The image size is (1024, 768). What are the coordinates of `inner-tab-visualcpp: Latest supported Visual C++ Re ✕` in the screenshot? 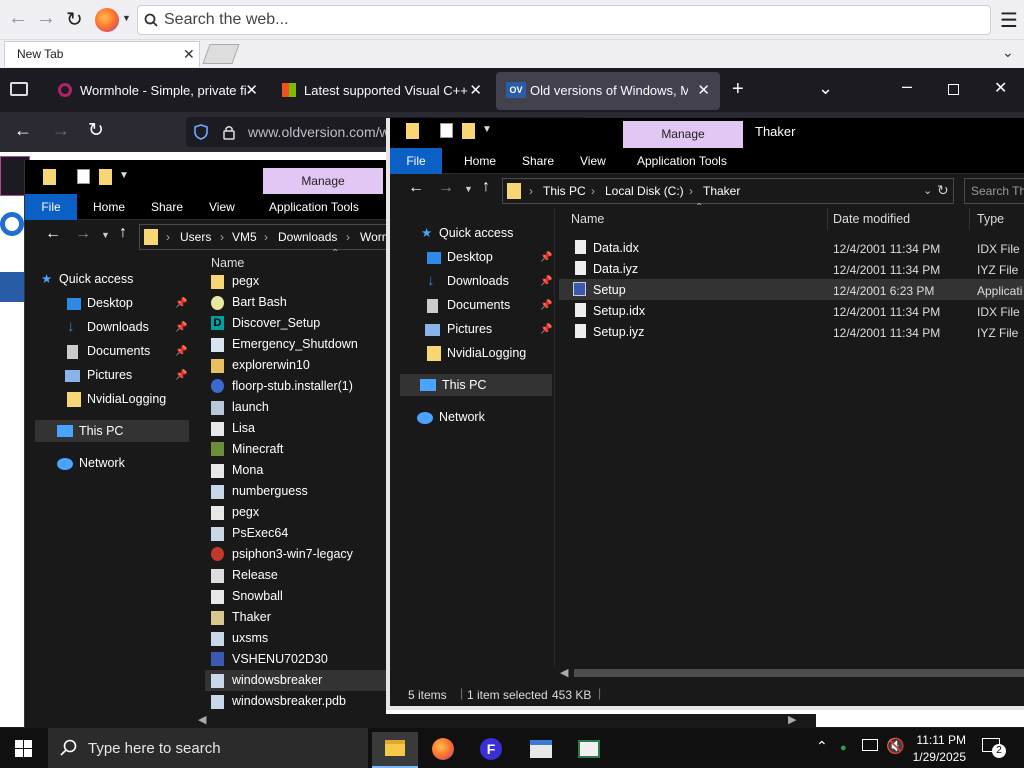 It's located at (381, 91).